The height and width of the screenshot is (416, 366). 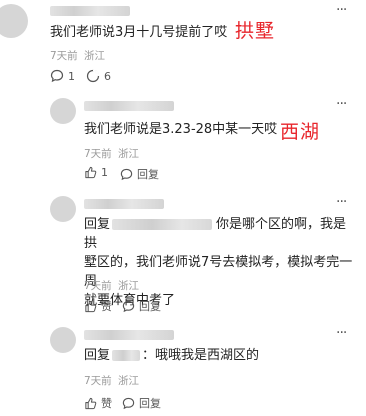 I want to click on annotation-label: 拱墅, so click(x=255, y=31).